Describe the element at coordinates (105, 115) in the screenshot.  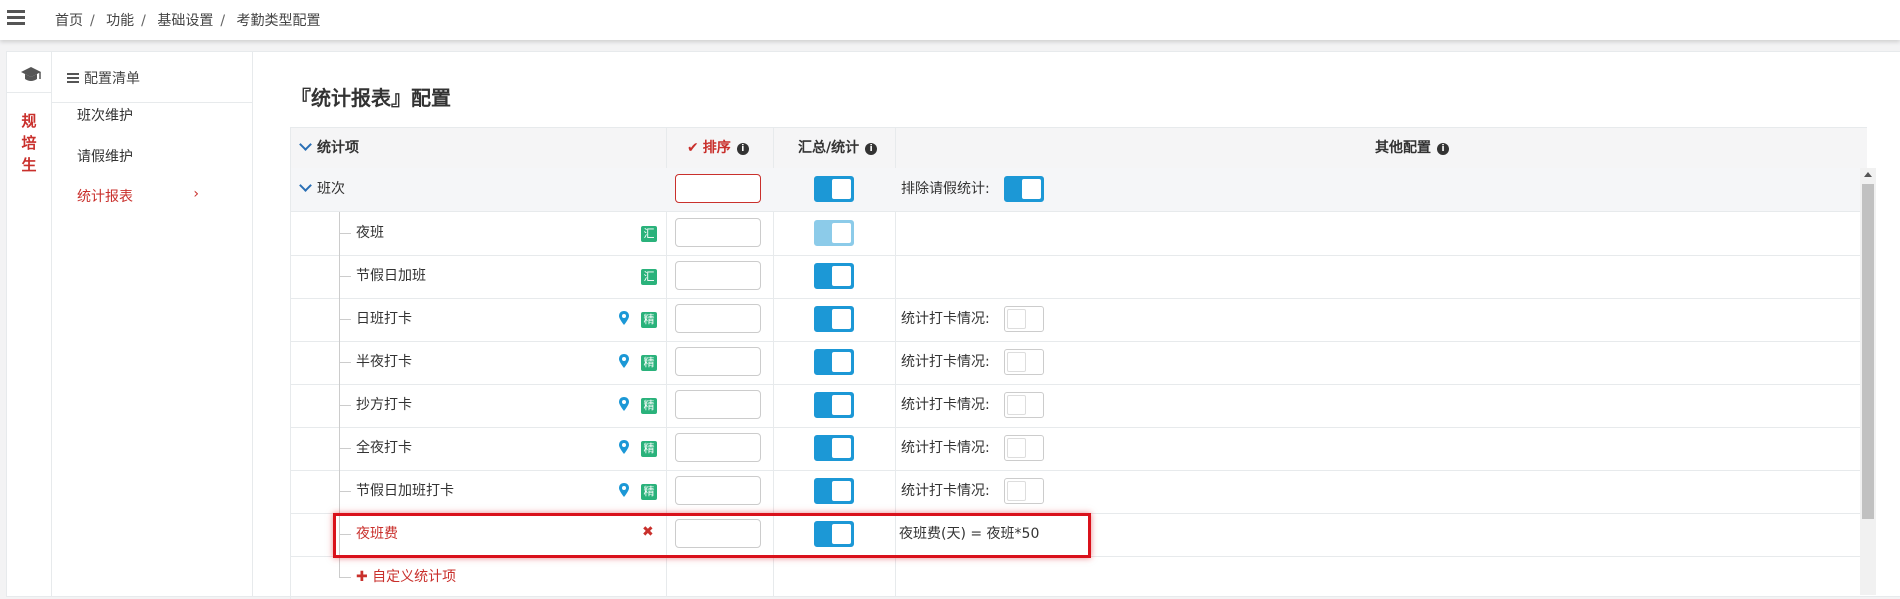
I see `menu-item-shift: 班次维护` at that location.